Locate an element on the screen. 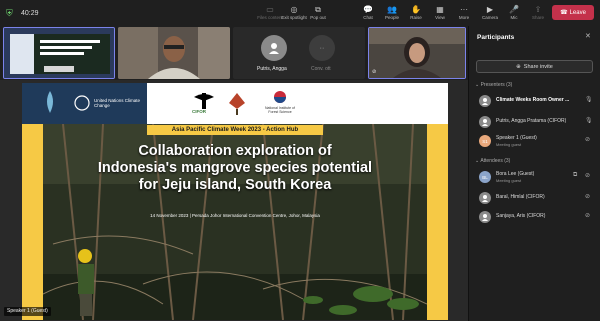 Image resolution: width=600 pixels, height=321 pixels. panel-title: Participants is located at coordinates (496, 37).